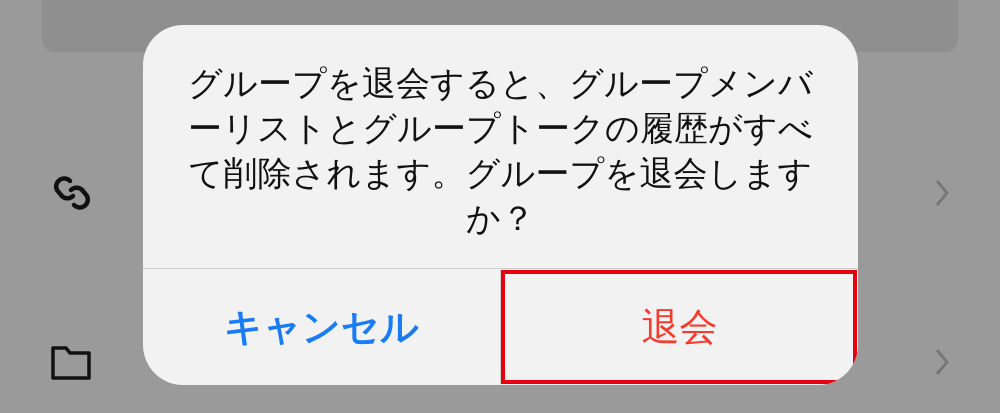  What do you see at coordinates (679, 327) in the screenshot?
I see `leave-button: 退会` at bounding box center [679, 327].